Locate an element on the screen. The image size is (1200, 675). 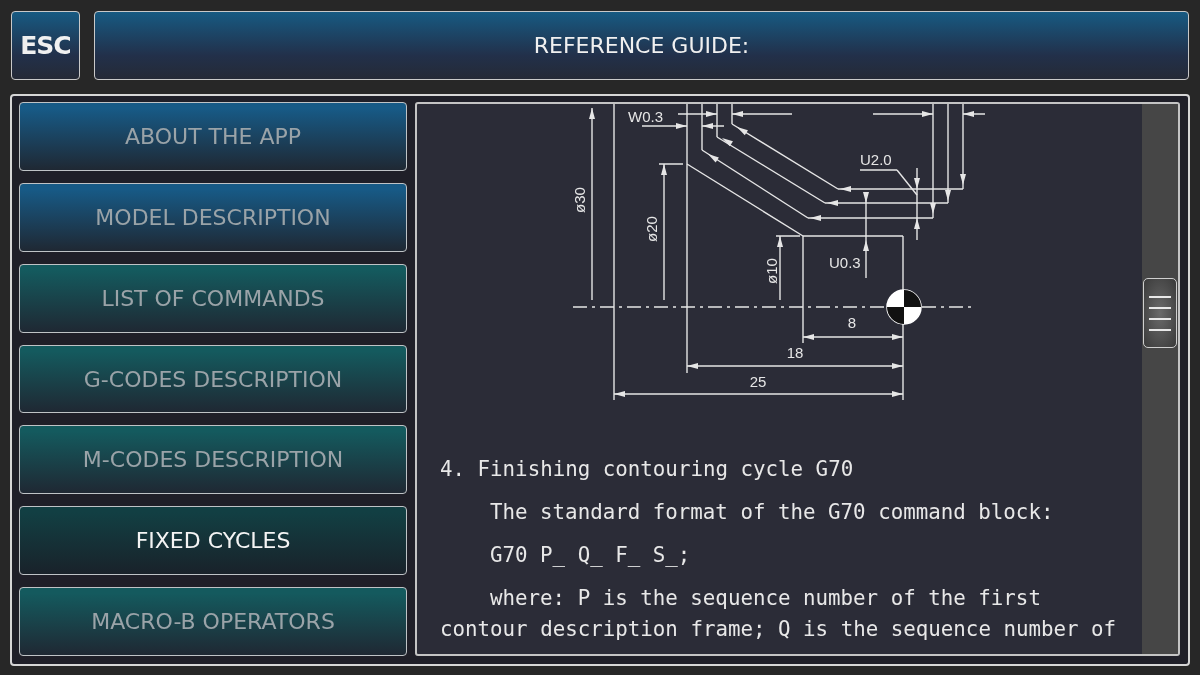
dimension-label: ø20 is located at coordinates (651, 229).